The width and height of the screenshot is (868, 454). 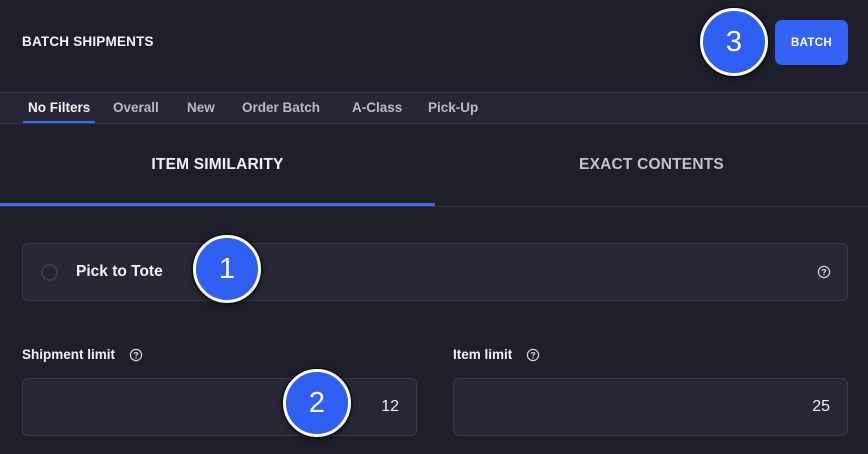 What do you see at coordinates (88, 41) in the screenshot?
I see `page-title: BATCH SHIPMENTS` at bounding box center [88, 41].